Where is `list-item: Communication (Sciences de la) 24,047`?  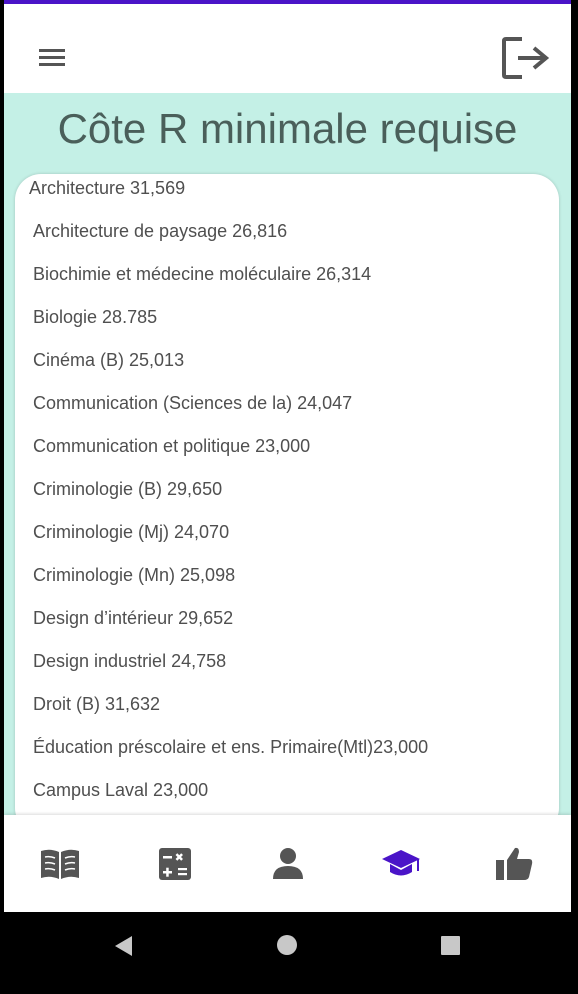 list-item: Communication (Sciences de la) 24,047 is located at coordinates (192, 403).